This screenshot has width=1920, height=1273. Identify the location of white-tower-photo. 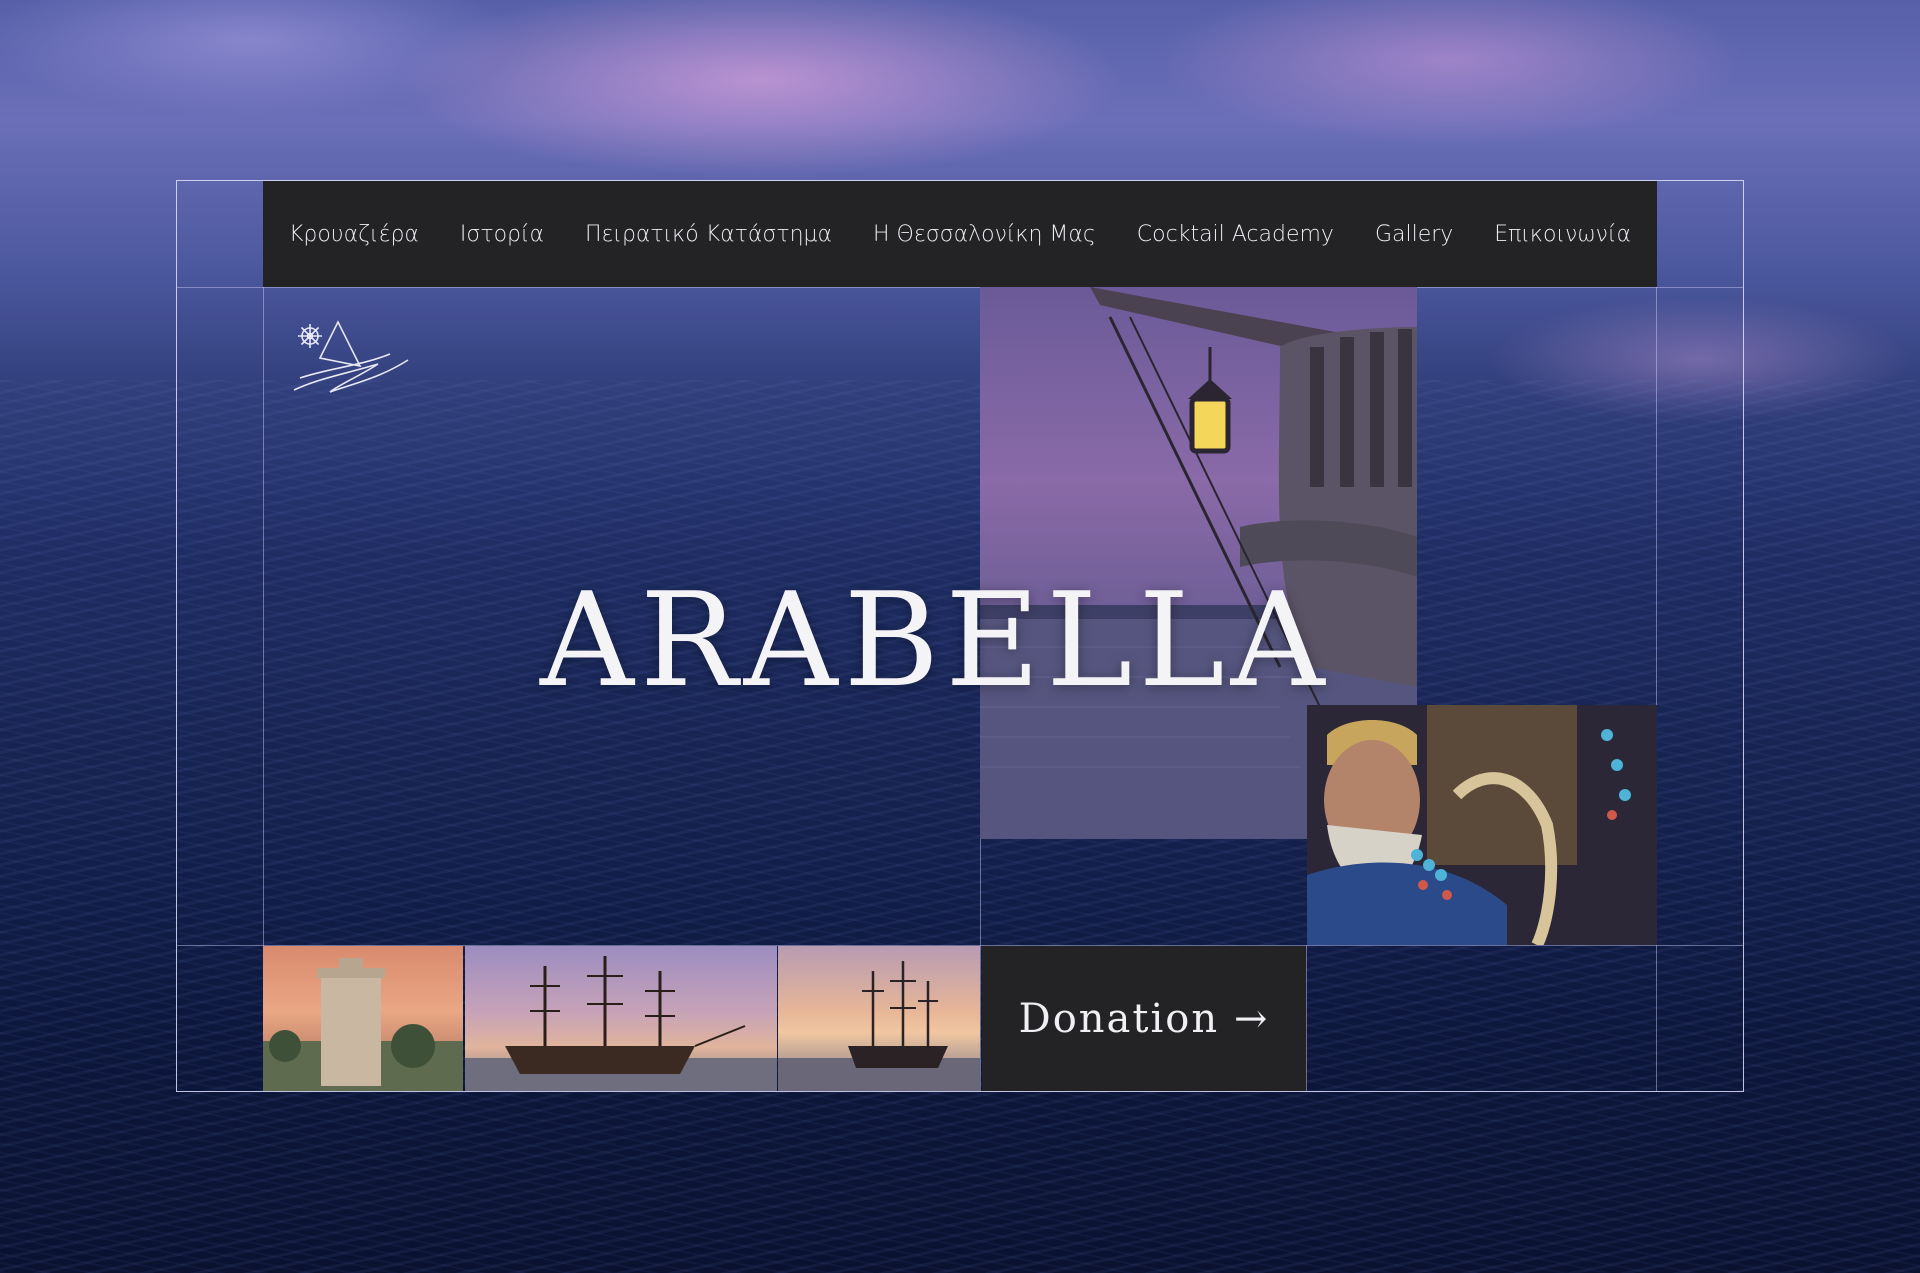
(363, 1018).